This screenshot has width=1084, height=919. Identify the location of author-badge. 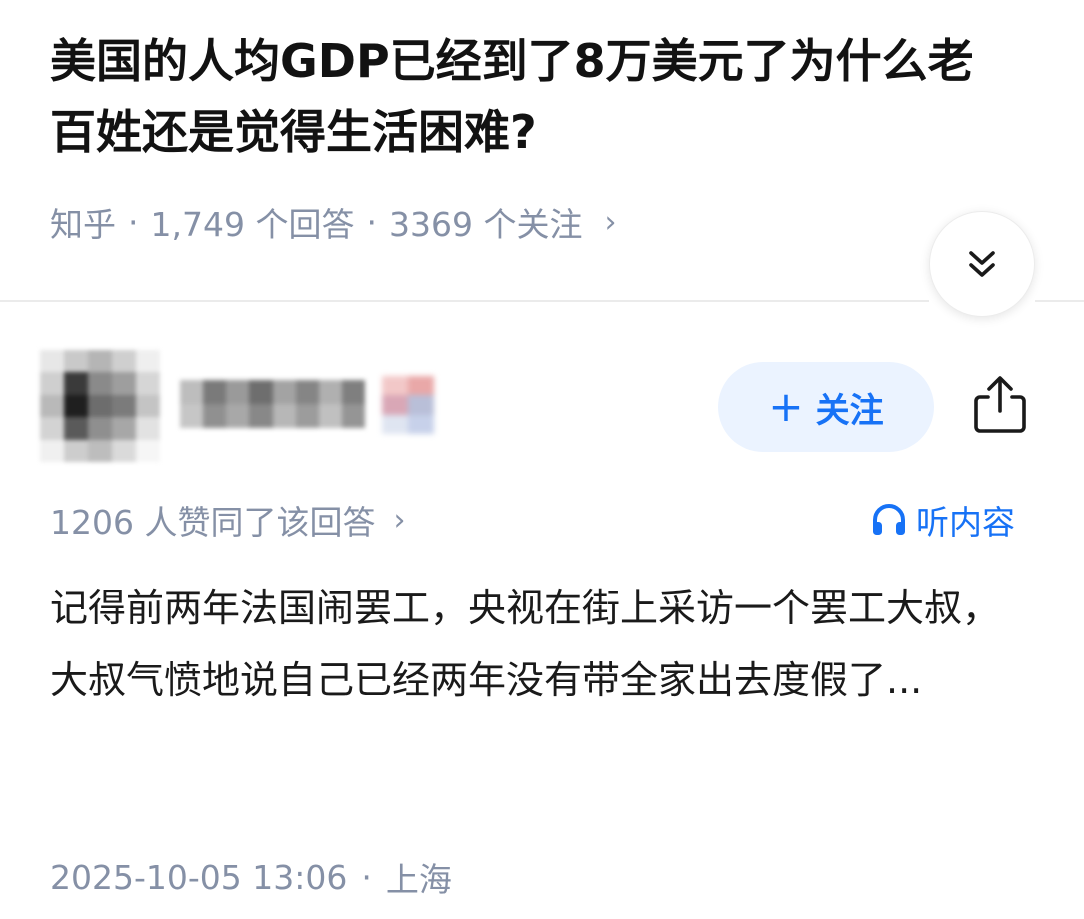
(408, 405).